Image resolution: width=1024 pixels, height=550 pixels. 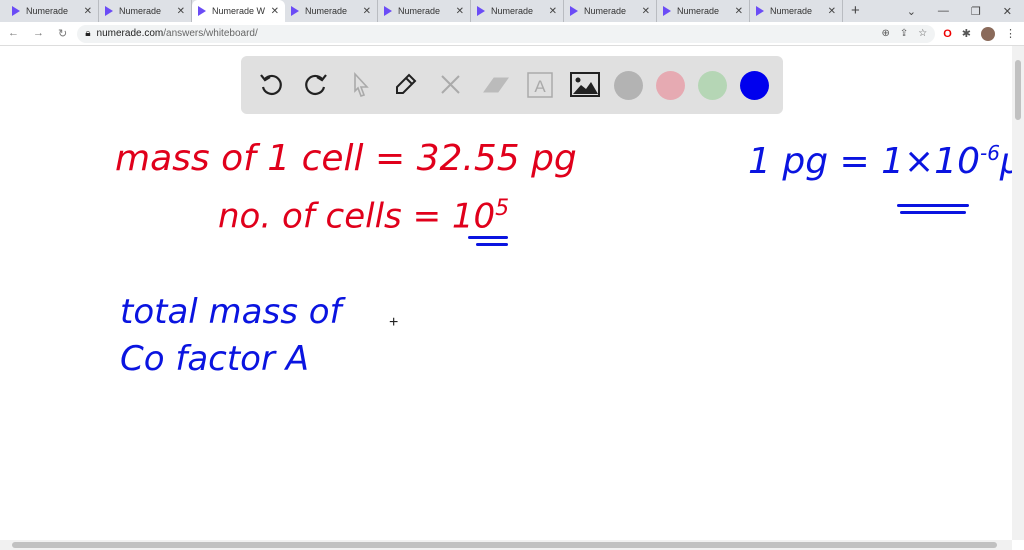 I want to click on handwriting-mass-of-cell: mass of 1 cell = 32.55 pg, so click(x=346, y=158).